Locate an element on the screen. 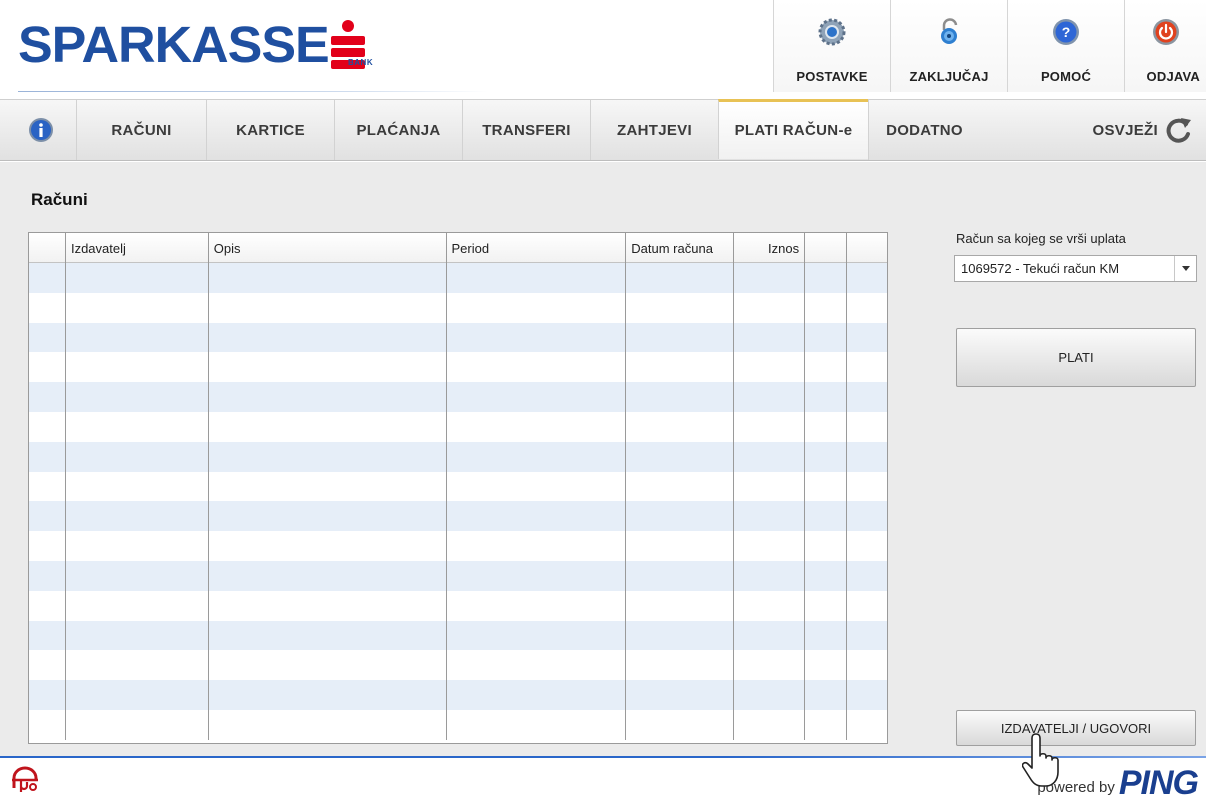 The image size is (1206, 803). tab-zahtjevi: ZAHTJEVI is located at coordinates (654, 130).